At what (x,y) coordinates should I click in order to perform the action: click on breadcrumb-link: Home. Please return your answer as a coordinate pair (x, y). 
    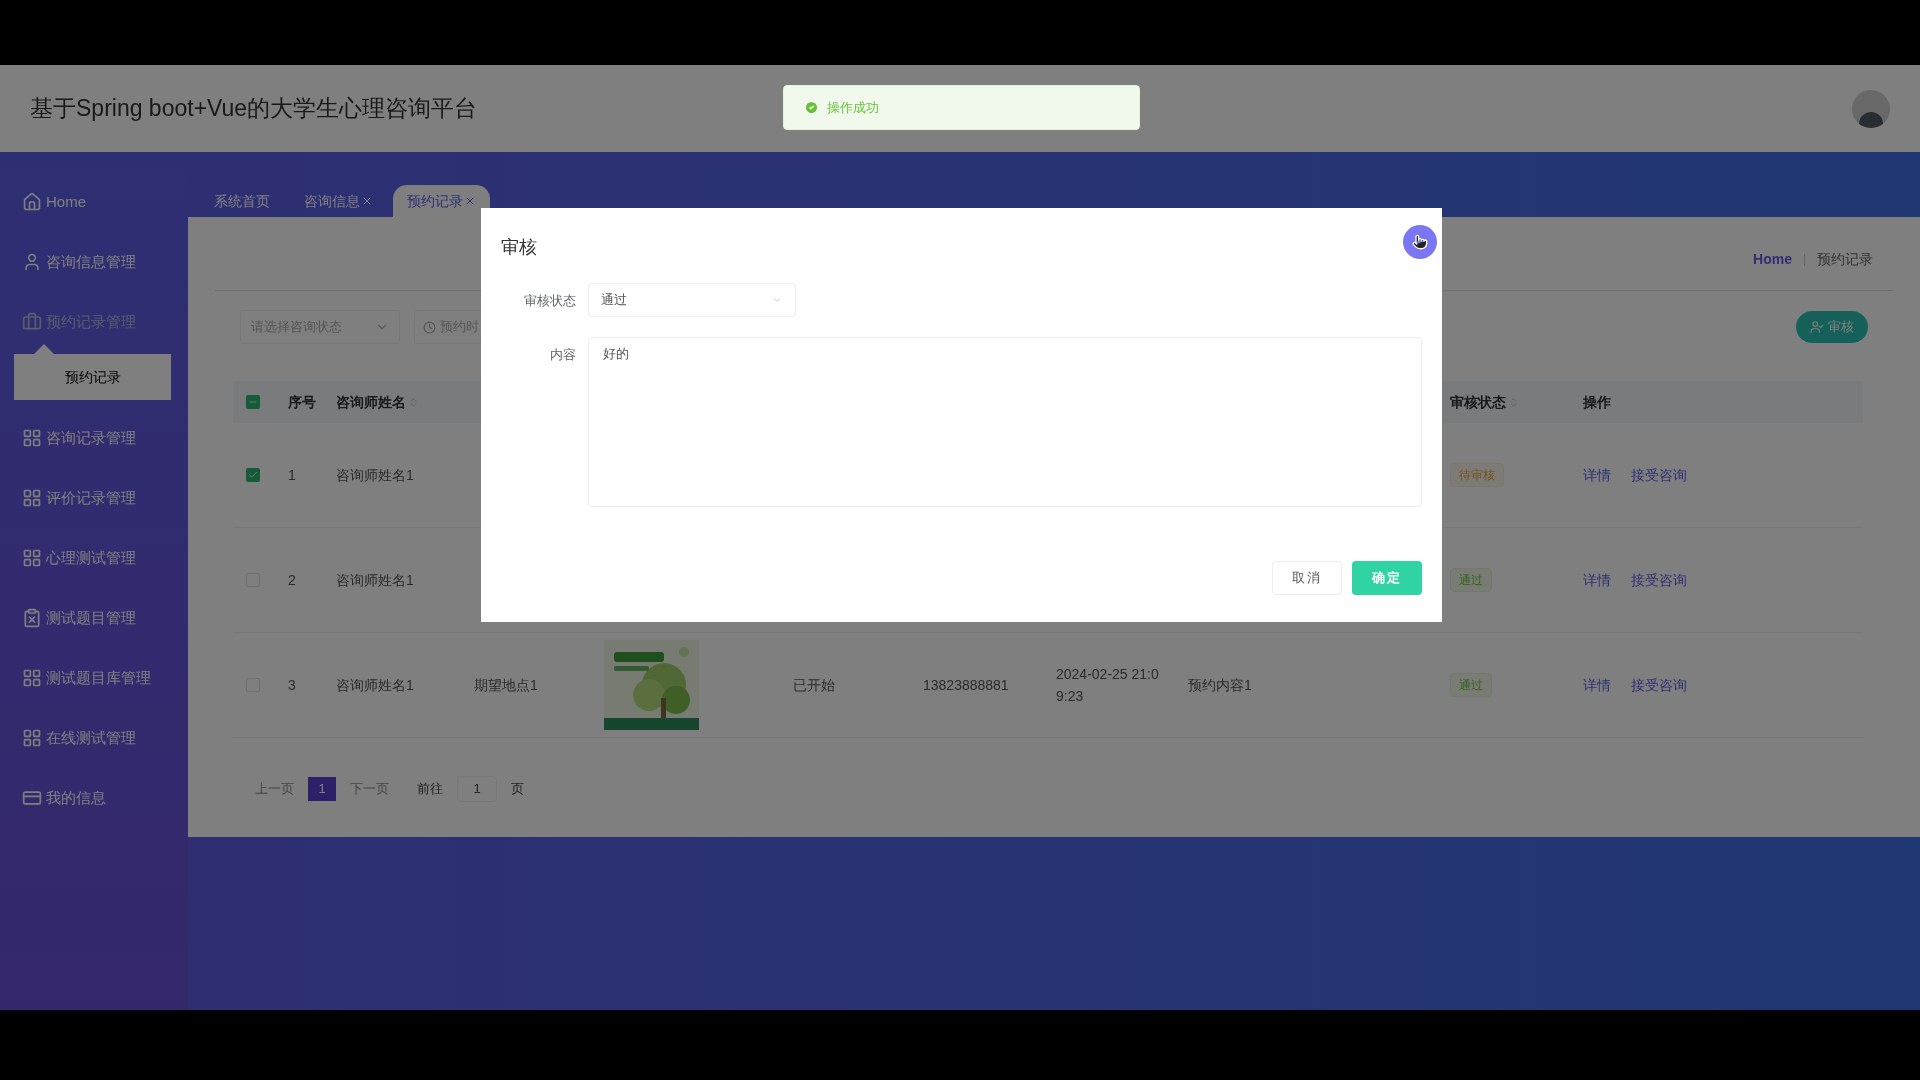
    Looking at the image, I should click on (1772, 259).